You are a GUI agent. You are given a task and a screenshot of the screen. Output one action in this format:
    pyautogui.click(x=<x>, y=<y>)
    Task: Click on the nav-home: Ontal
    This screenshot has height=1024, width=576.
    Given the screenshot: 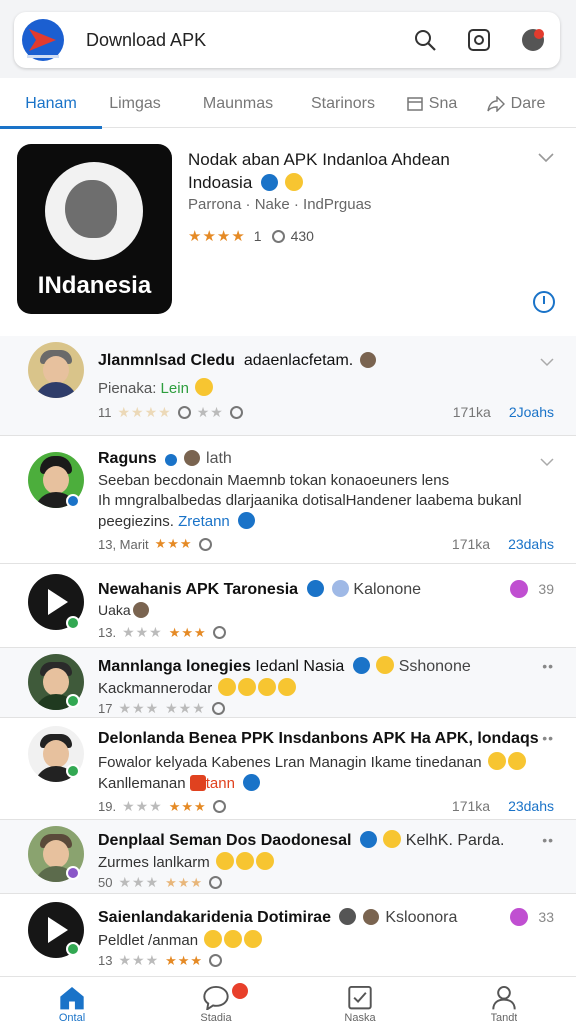 What is the action you would take?
    pyautogui.click(x=72, y=1000)
    